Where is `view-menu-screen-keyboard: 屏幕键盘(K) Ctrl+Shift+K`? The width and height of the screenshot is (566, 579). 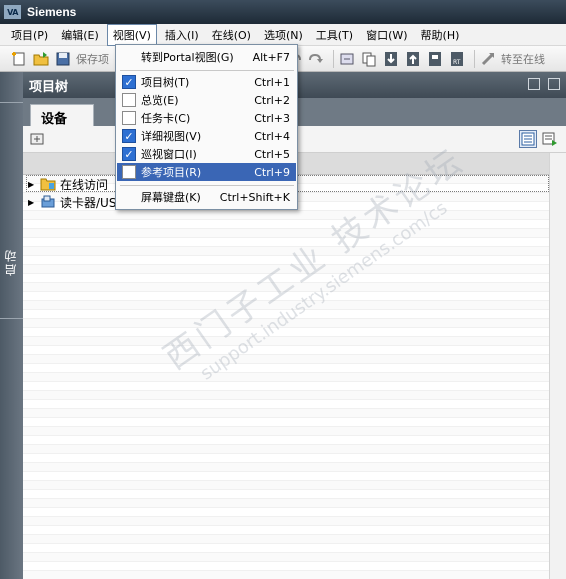
view-menu-screen-keyboard: 屏幕键盘(K) Ctrl+Shift+K is located at coordinates (206, 197).